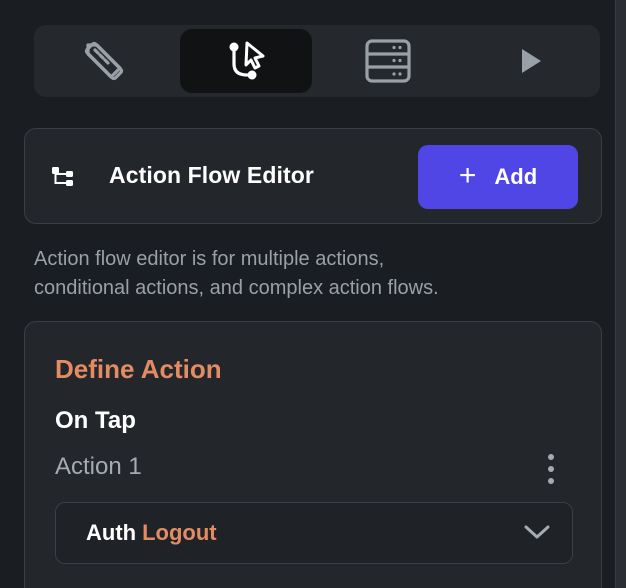 The width and height of the screenshot is (626, 588). I want to click on tab-database, so click(388, 61).